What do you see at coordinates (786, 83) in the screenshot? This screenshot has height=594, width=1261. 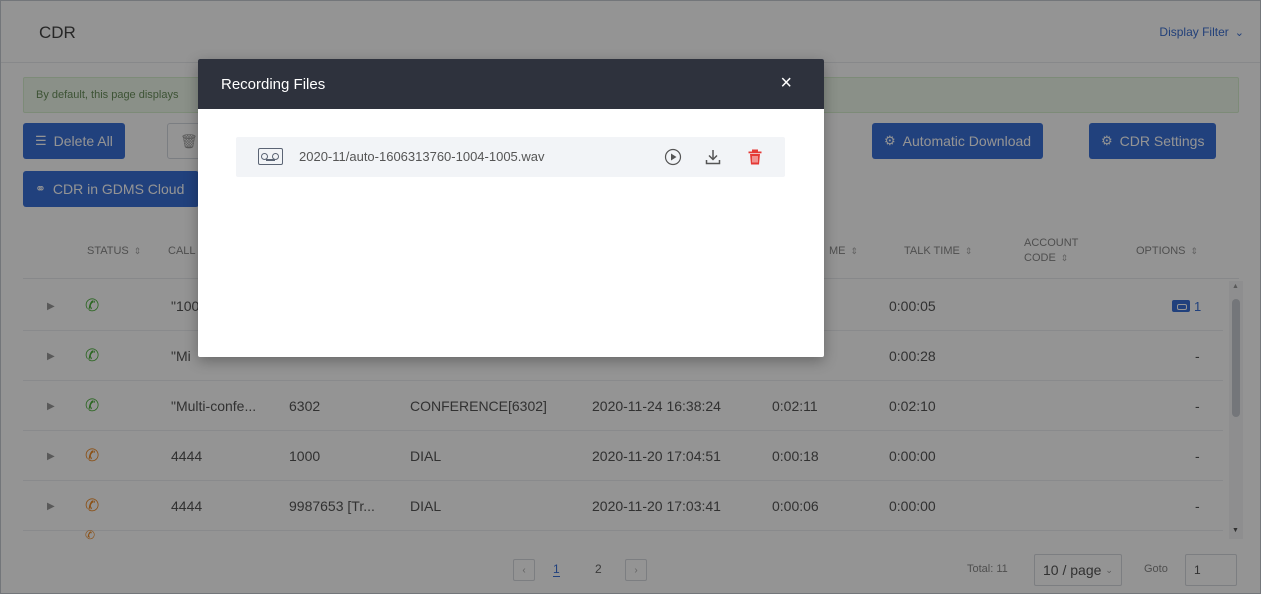 I see `close-icon: ×` at bounding box center [786, 83].